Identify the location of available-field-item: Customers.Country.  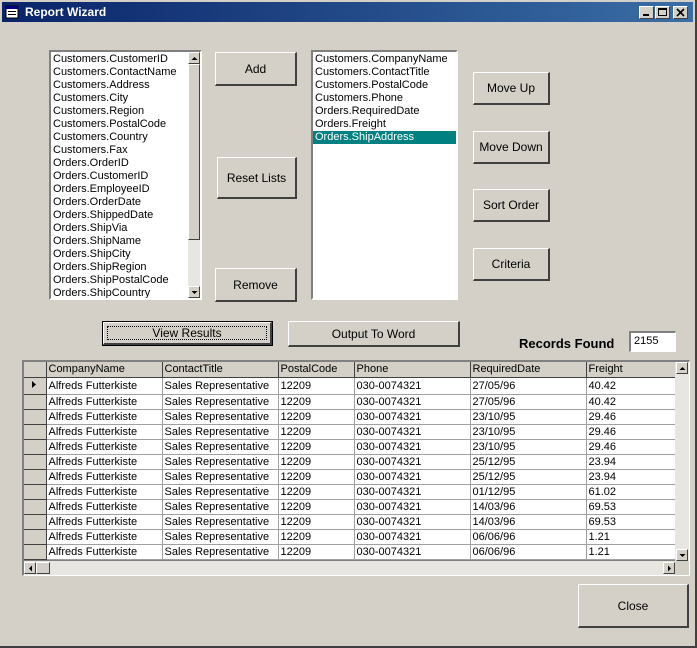
(119, 137).